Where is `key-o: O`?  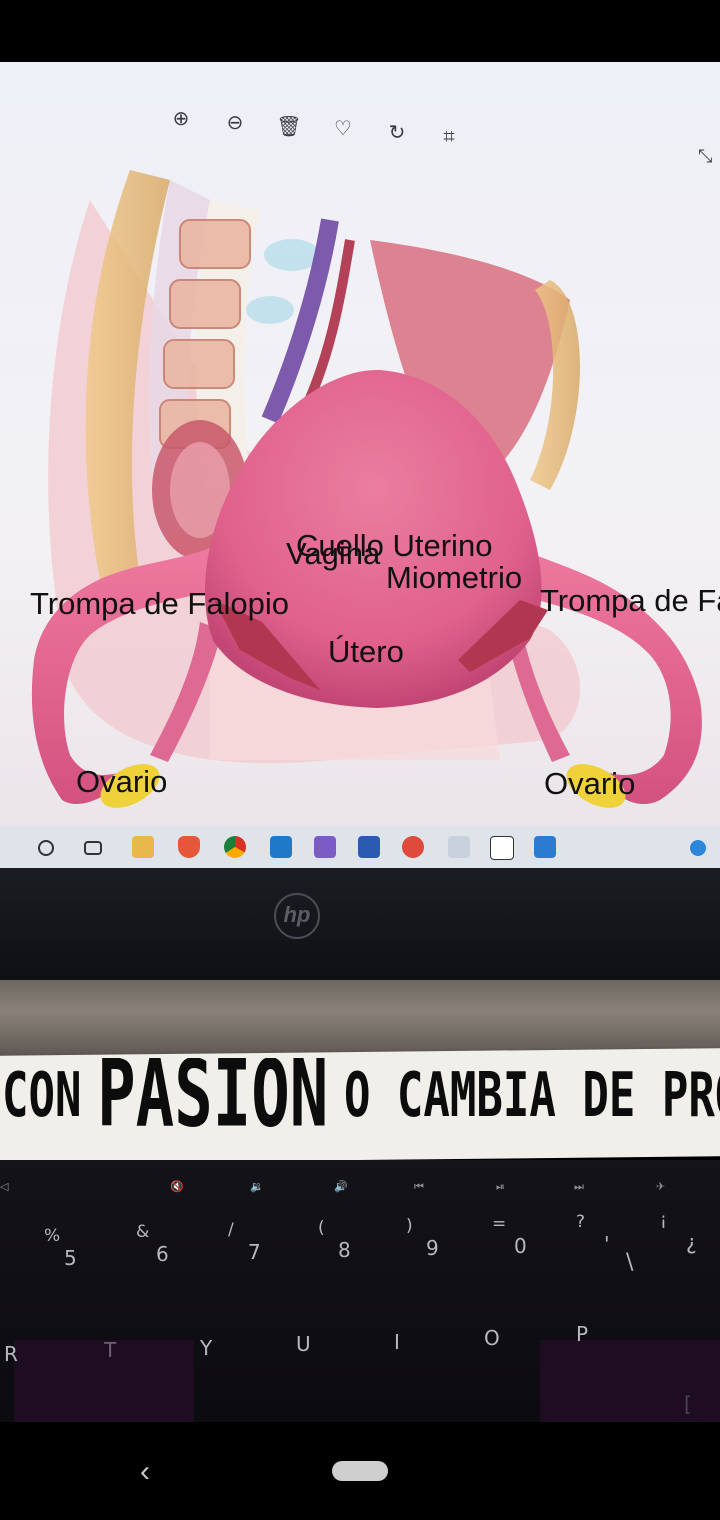 key-o: O is located at coordinates (492, 1338).